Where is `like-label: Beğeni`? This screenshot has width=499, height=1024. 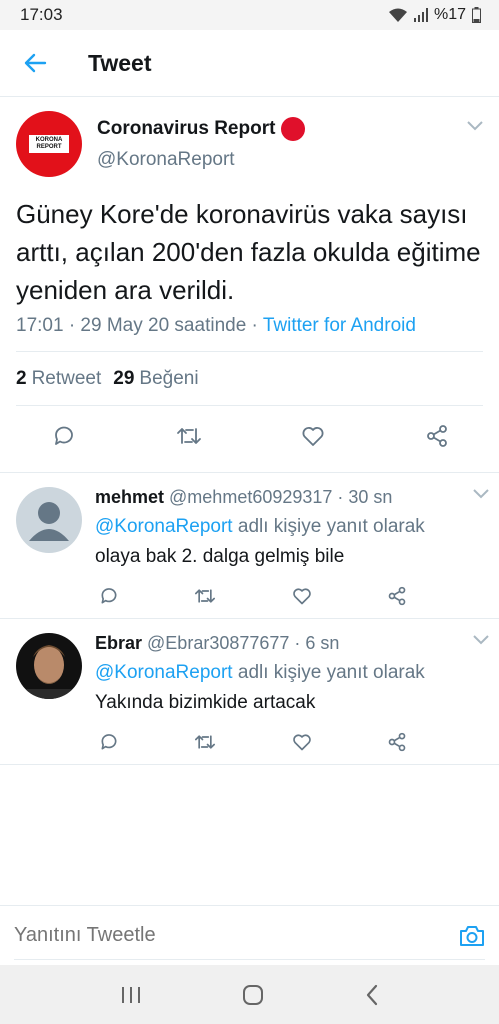
like-label: Beğeni is located at coordinates (169, 378).